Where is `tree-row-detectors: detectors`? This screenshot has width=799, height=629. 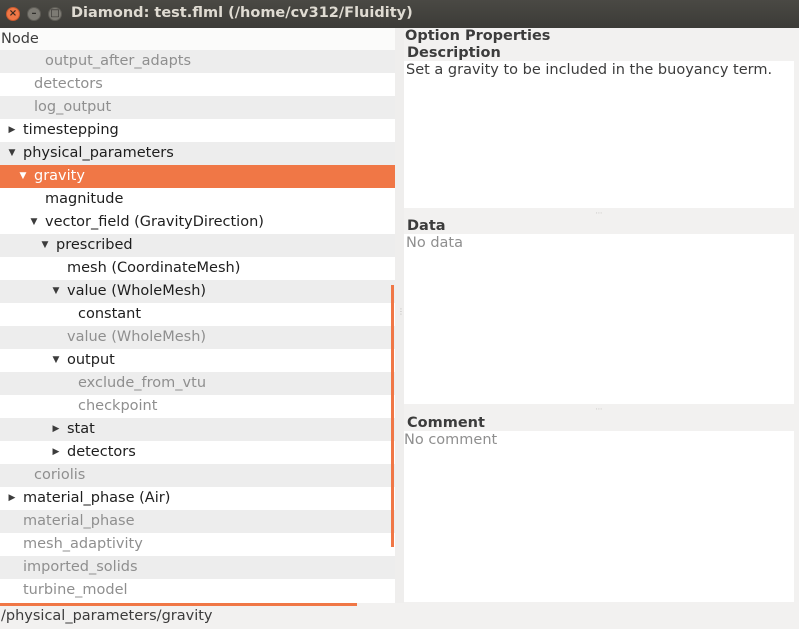 tree-row-detectors: detectors is located at coordinates (197, 84).